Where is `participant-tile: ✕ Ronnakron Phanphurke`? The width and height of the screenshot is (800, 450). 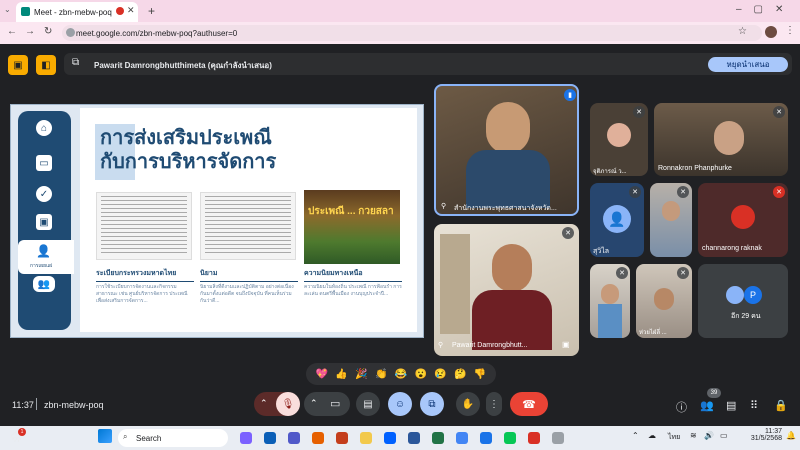
participant-tile: ✕ Ronnakron Phanphurke is located at coordinates (721, 139).